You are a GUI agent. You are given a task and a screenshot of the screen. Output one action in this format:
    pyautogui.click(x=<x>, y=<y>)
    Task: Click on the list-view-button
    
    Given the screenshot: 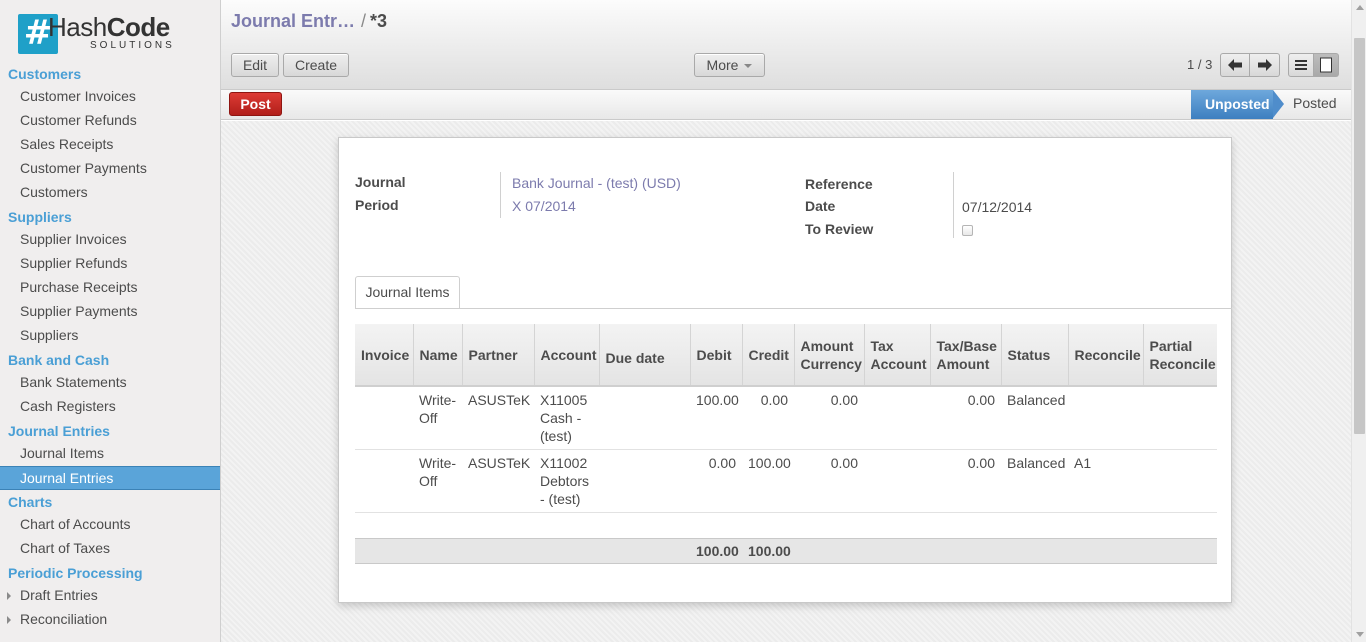 What is the action you would take?
    pyautogui.click(x=1301, y=65)
    